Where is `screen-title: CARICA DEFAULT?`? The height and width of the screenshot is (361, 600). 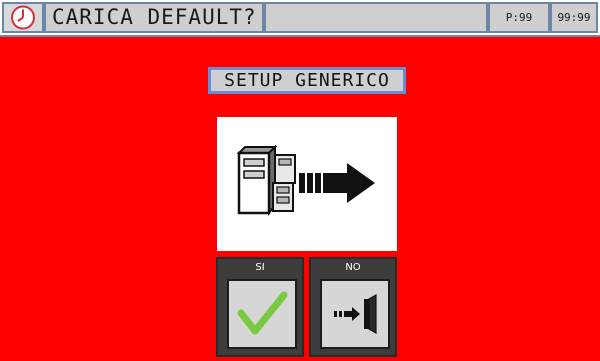
screen-title: CARICA DEFAULT? is located at coordinates (154, 17).